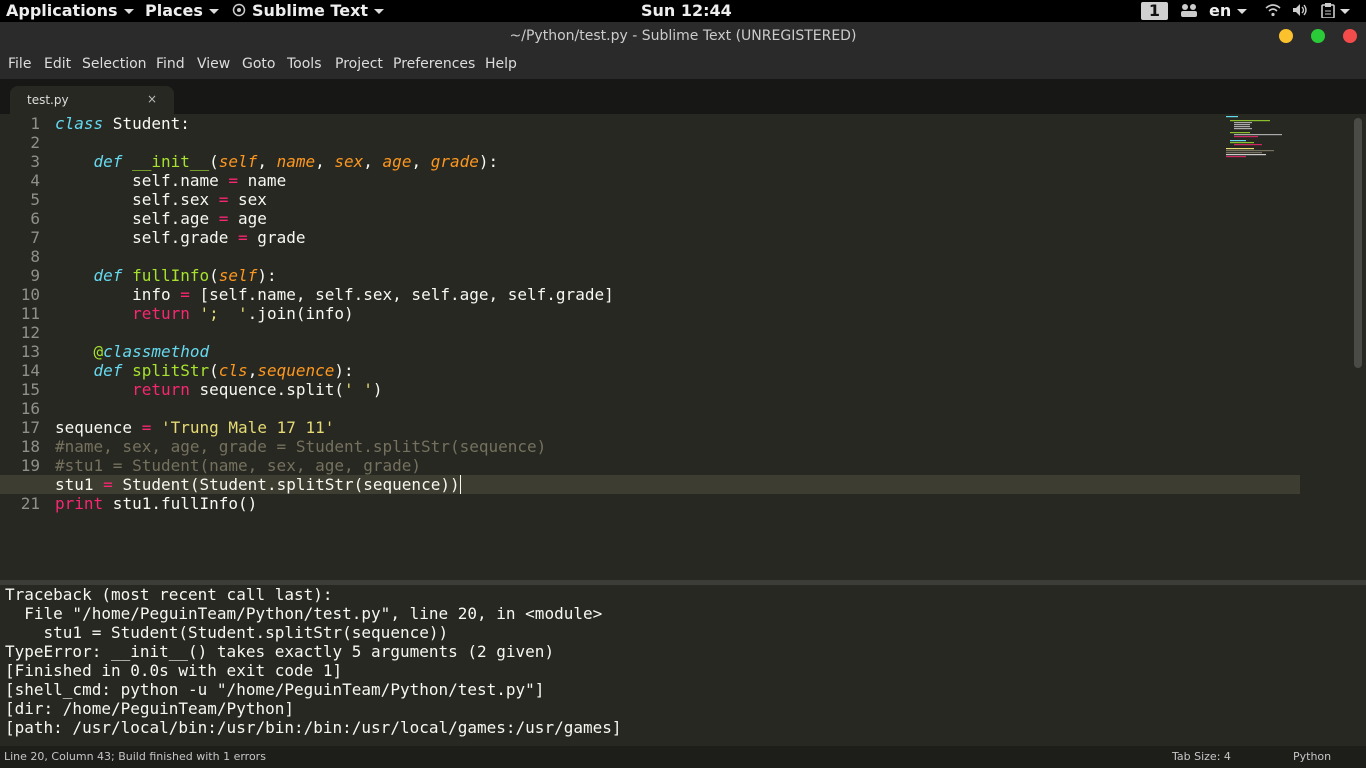  I want to click on menu-file: File, so click(19, 64).